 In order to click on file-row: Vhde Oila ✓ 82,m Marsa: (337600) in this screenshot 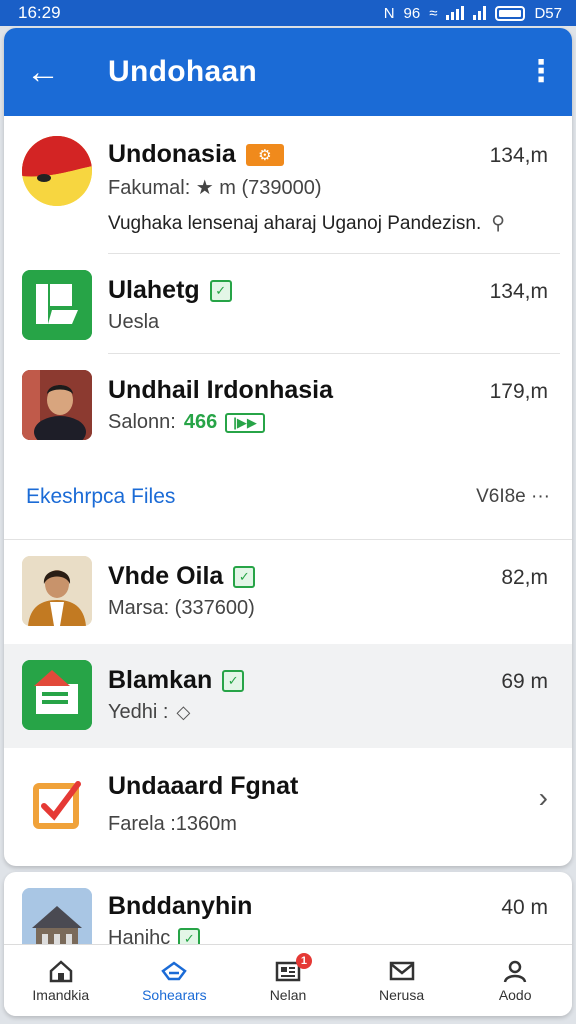, I will do `click(288, 592)`.